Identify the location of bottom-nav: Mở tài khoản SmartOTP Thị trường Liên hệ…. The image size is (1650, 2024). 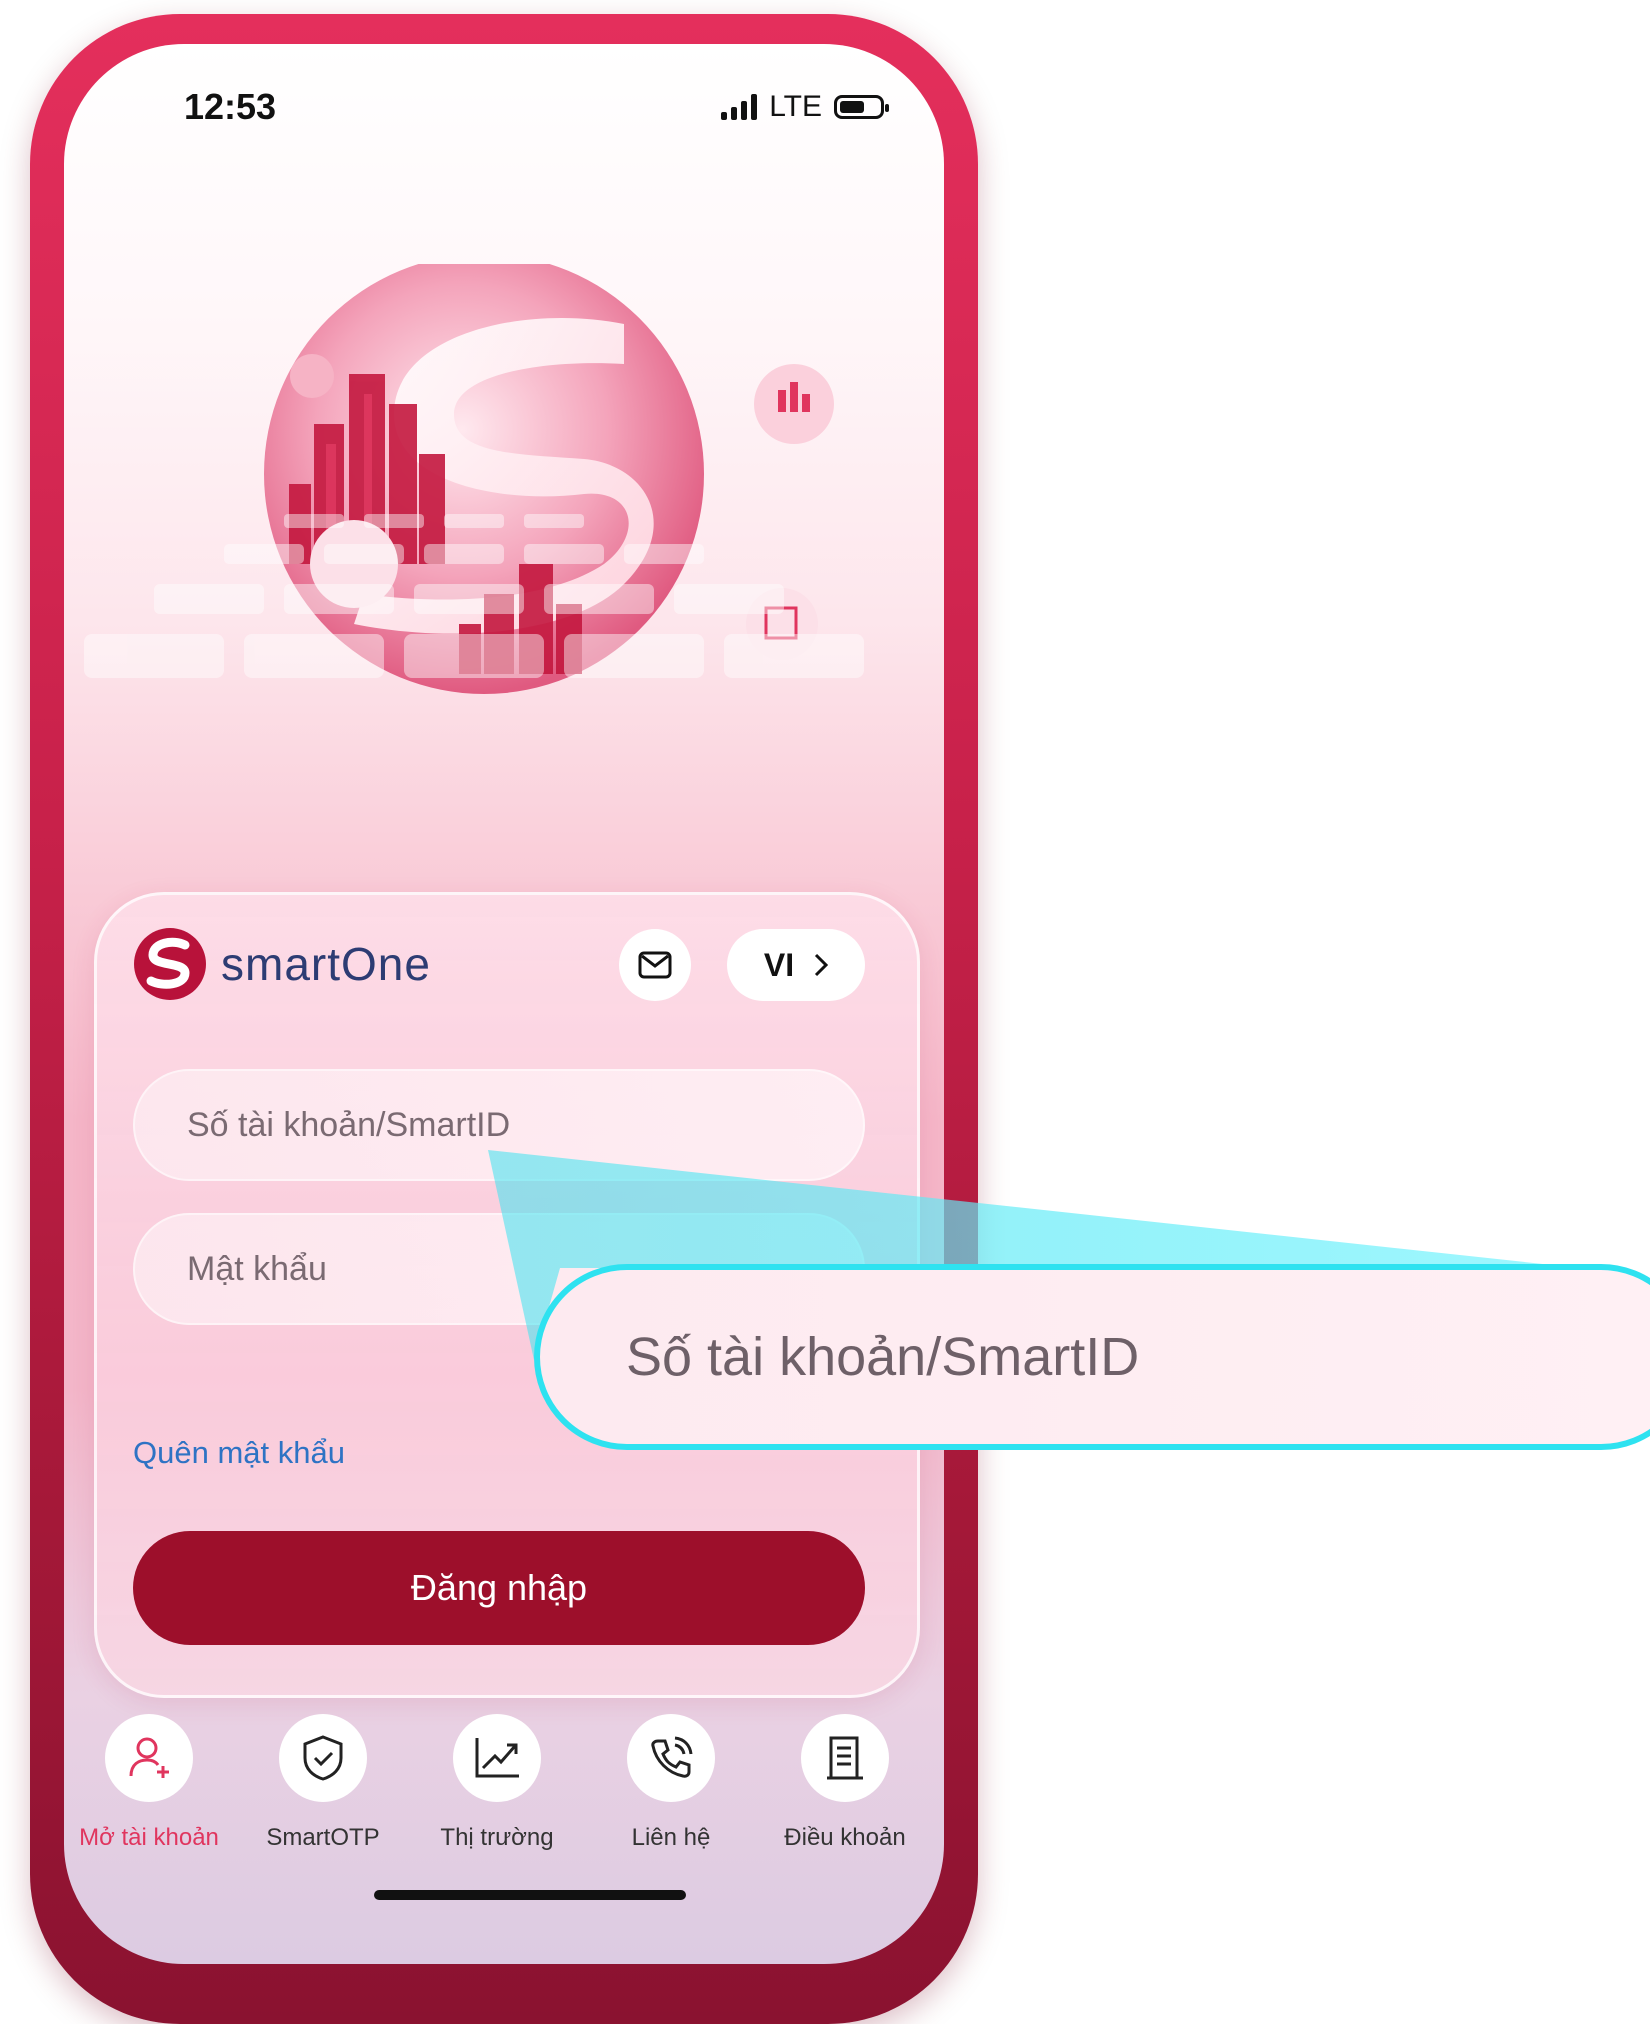
(504, 1784).